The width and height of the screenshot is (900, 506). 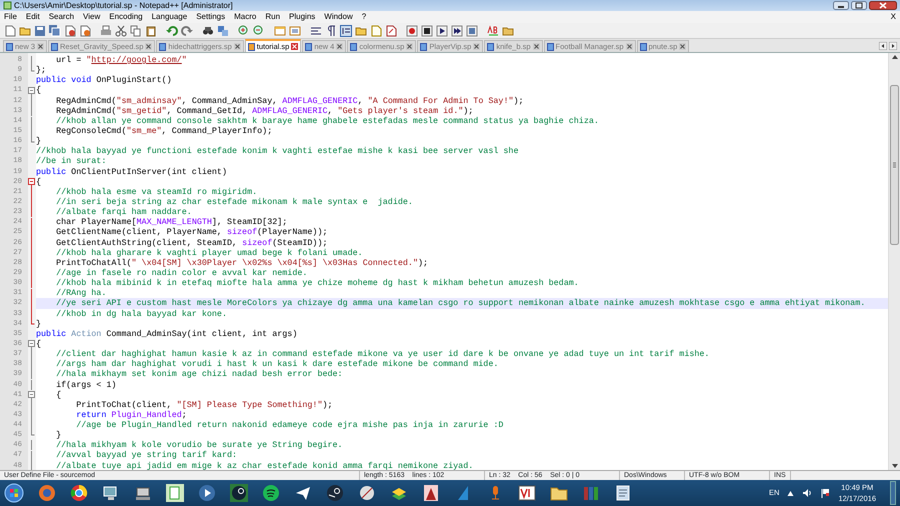 I want to click on fast-forward-icon, so click(x=457, y=30).